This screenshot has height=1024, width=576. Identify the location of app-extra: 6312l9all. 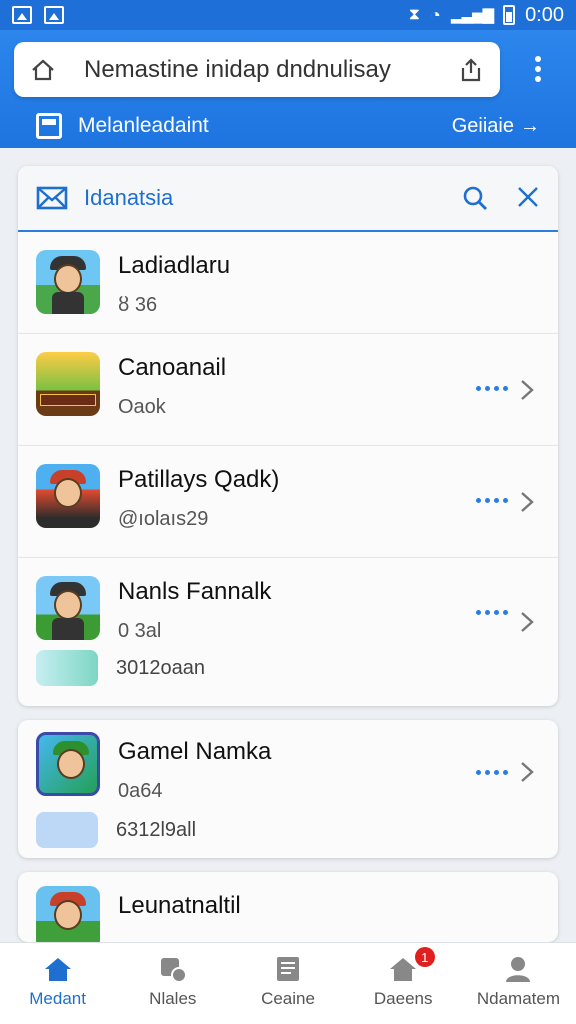
(116, 830).